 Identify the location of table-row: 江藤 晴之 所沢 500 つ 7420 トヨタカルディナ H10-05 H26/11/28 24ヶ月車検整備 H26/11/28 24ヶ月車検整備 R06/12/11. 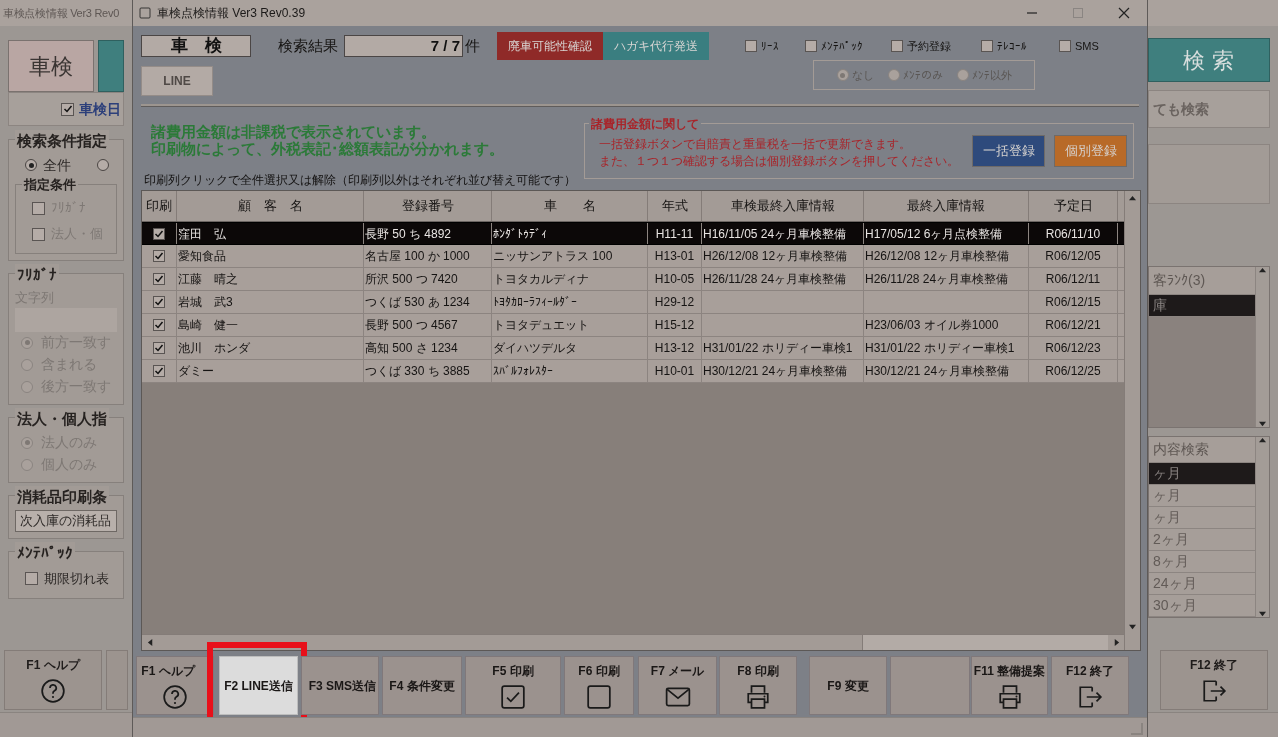
(633, 279).